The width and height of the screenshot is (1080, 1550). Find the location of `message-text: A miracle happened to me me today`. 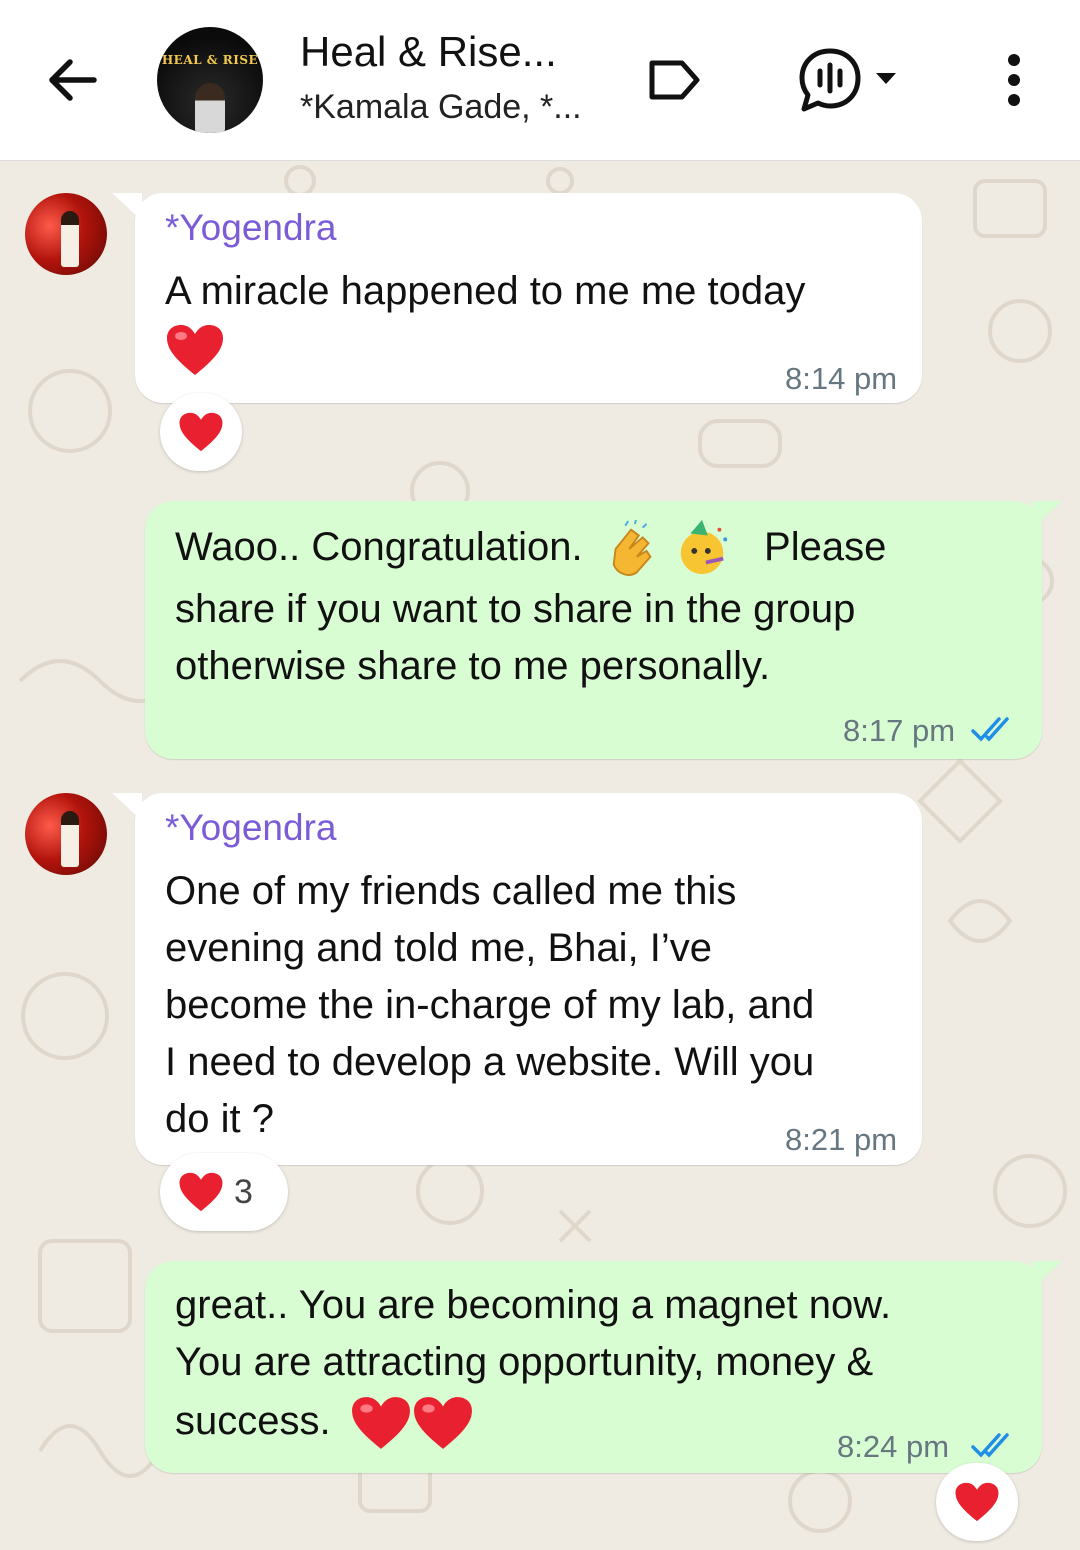

message-text: A miracle happened to me me today is located at coordinates (485, 291).